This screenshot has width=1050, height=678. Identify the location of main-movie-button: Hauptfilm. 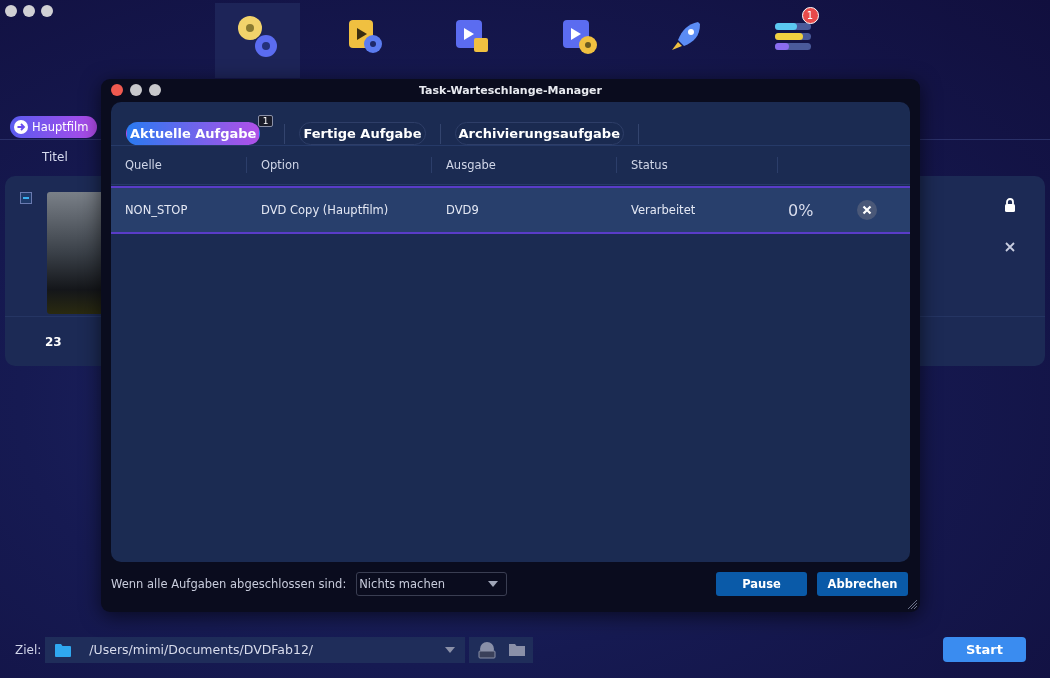
(54, 127).